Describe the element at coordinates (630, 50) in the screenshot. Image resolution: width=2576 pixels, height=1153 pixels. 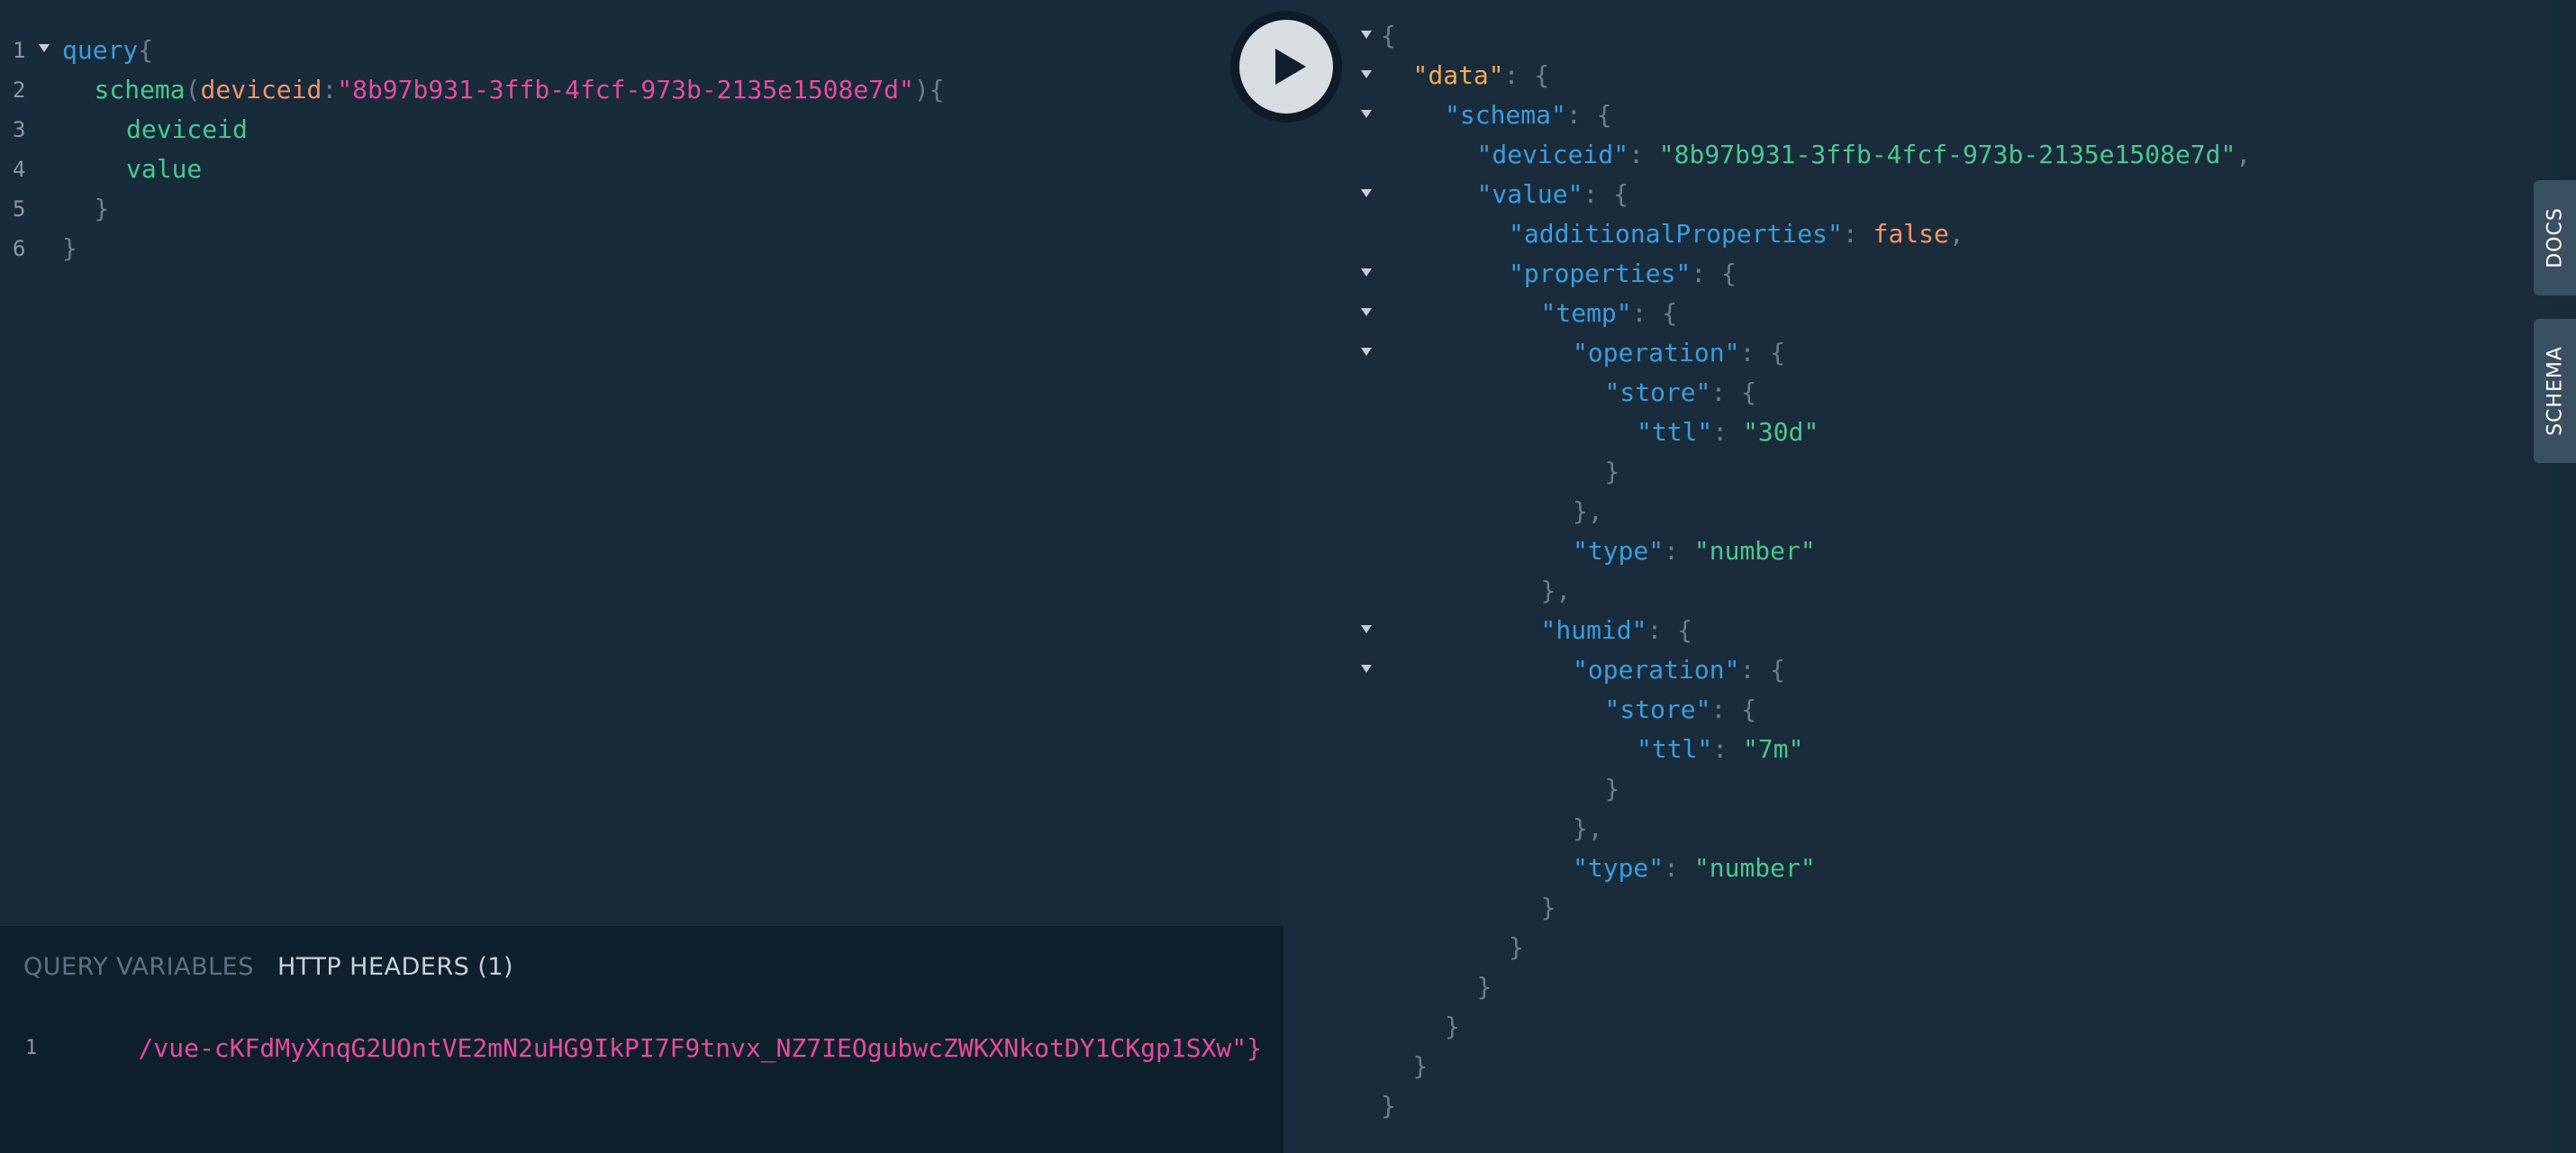
I see `code-line: 1 query{` at that location.